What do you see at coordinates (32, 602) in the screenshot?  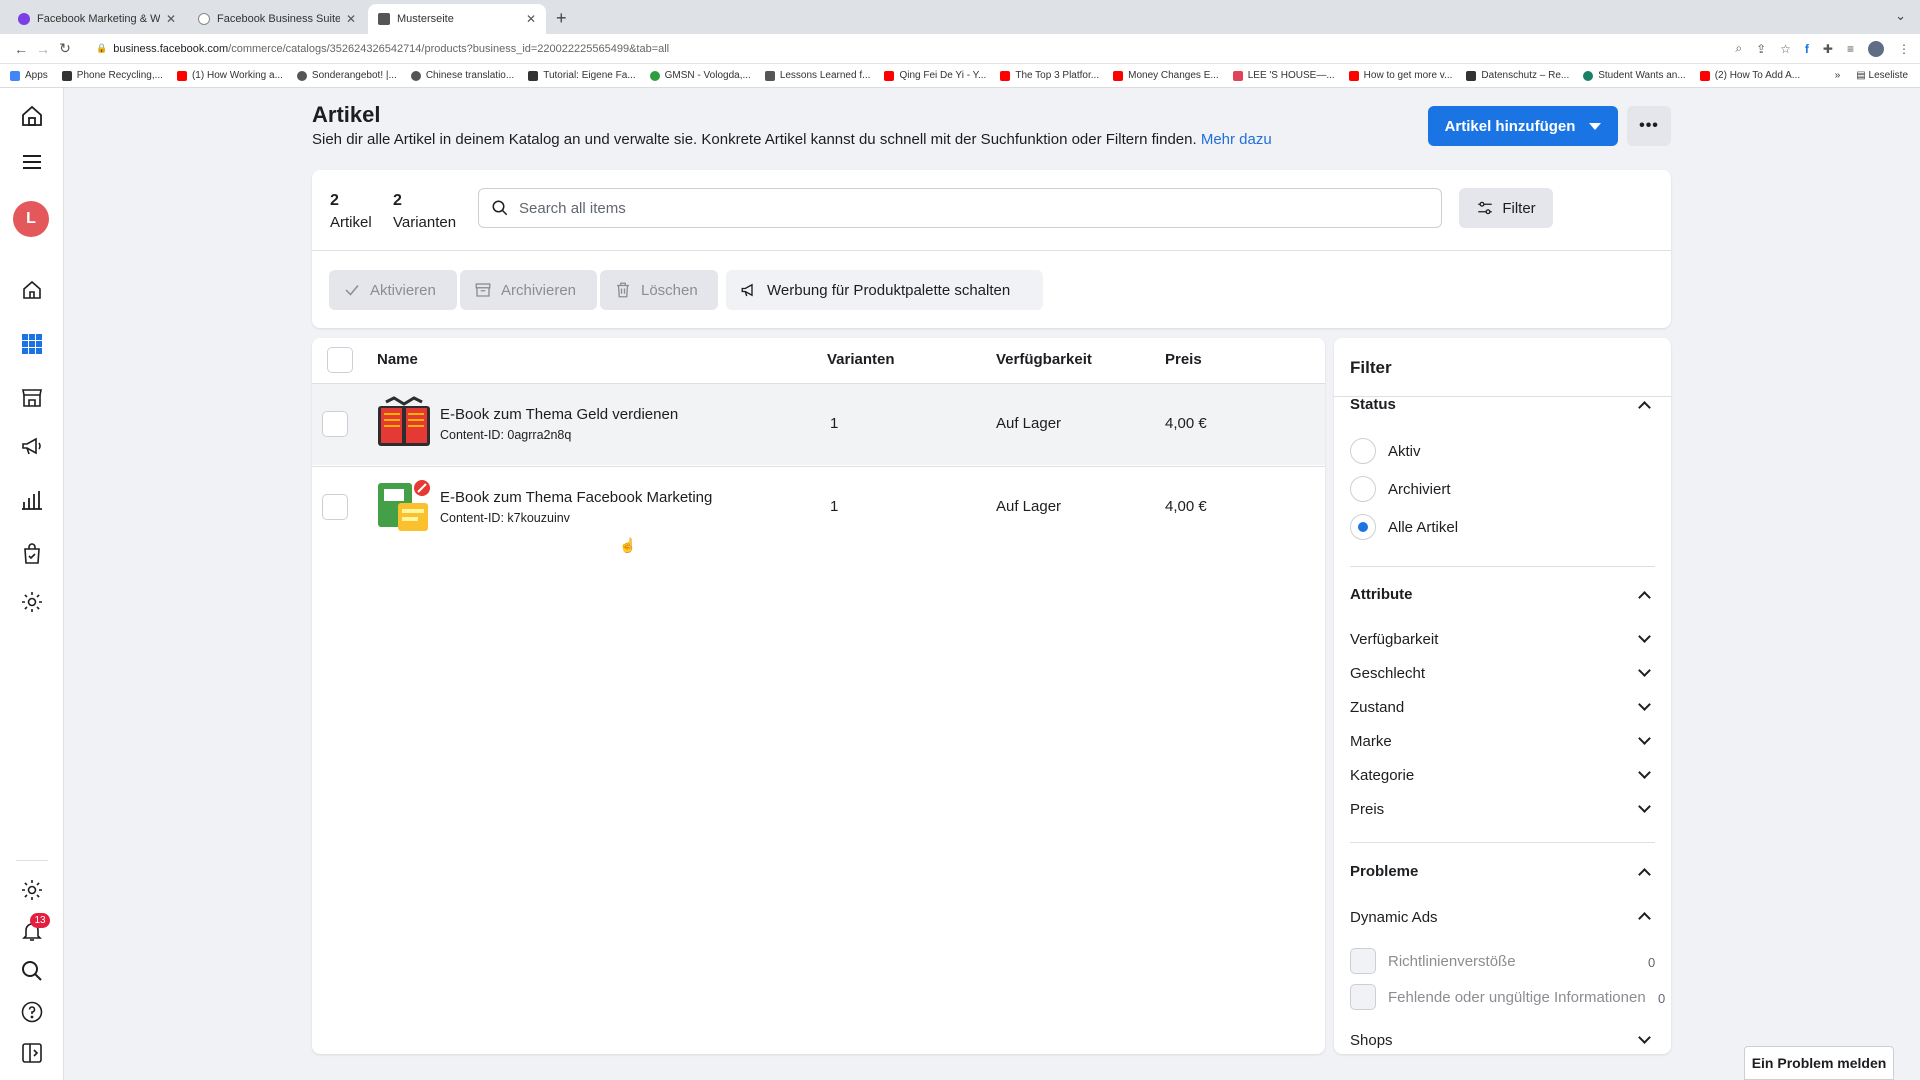 I see `gear-icon` at bounding box center [32, 602].